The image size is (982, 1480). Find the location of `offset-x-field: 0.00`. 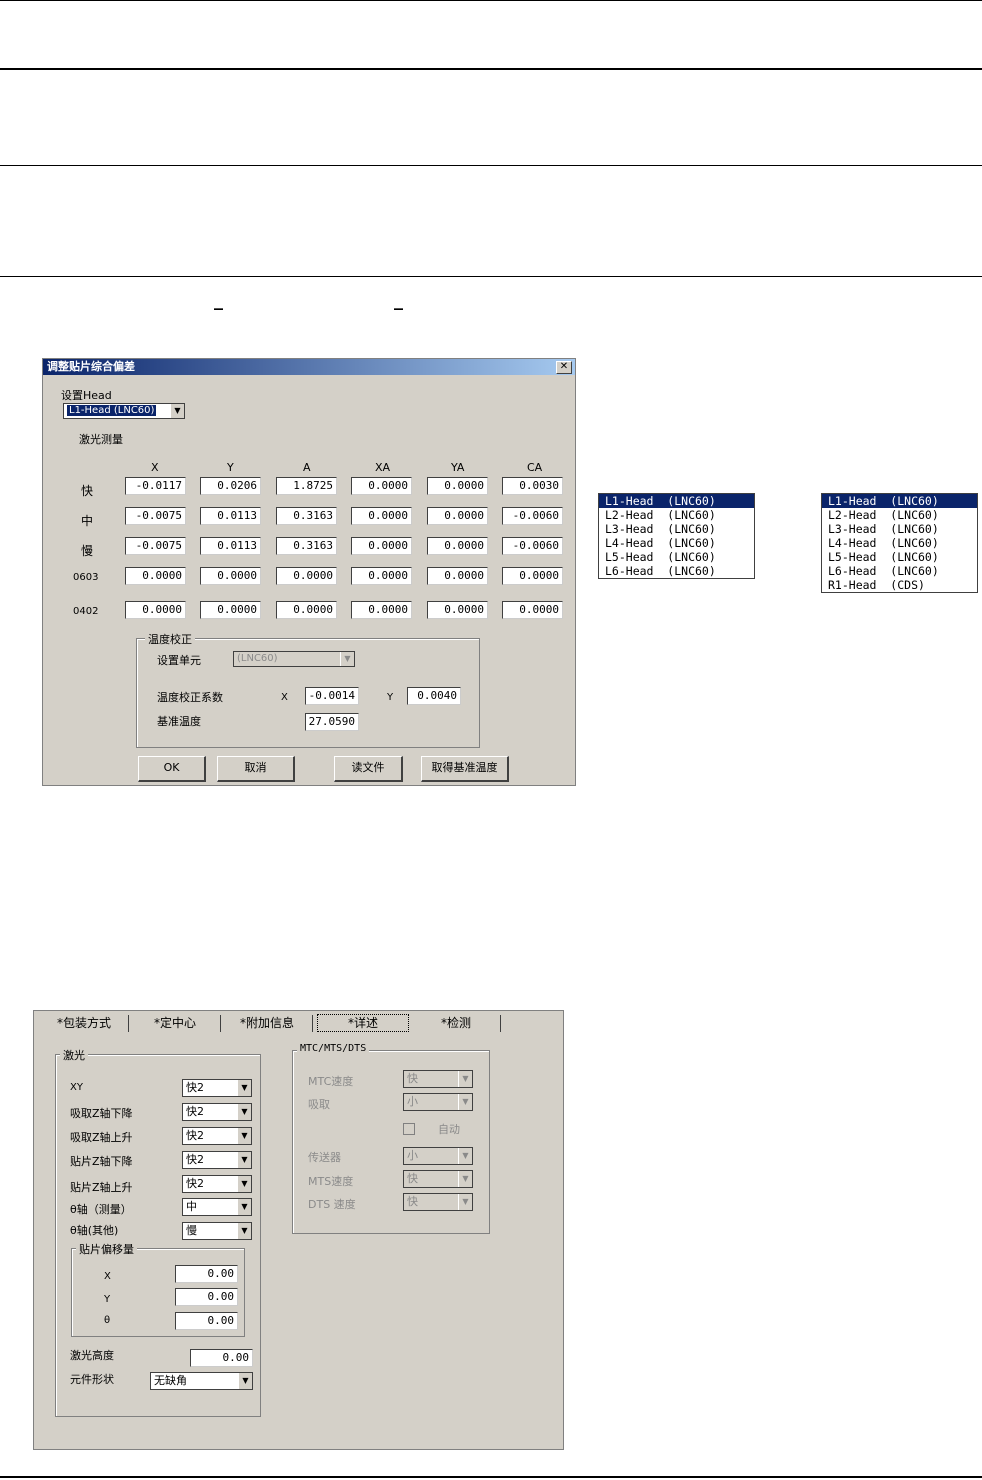

offset-x-field: 0.00 is located at coordinates (206, 1274).